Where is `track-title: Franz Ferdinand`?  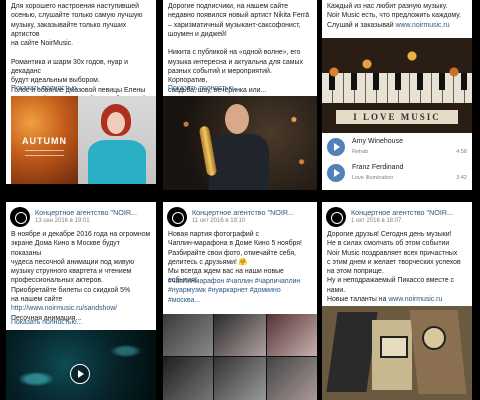
track-title: Franz Ferdinand is located at coordinates (378, 167).